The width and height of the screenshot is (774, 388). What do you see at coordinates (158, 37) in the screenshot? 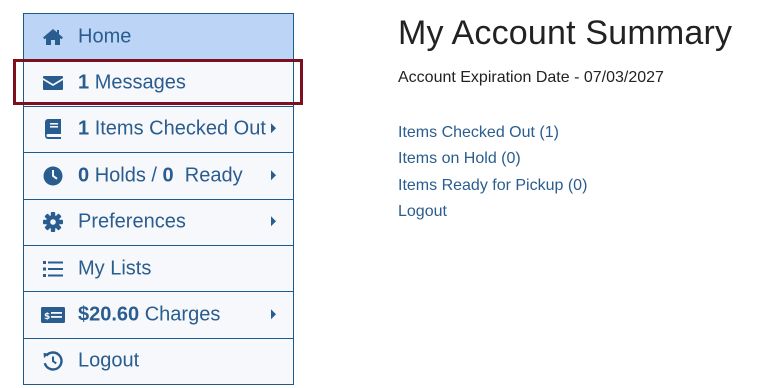
I see `sidebar-item-home: Home` at bounding box center [158, 37].